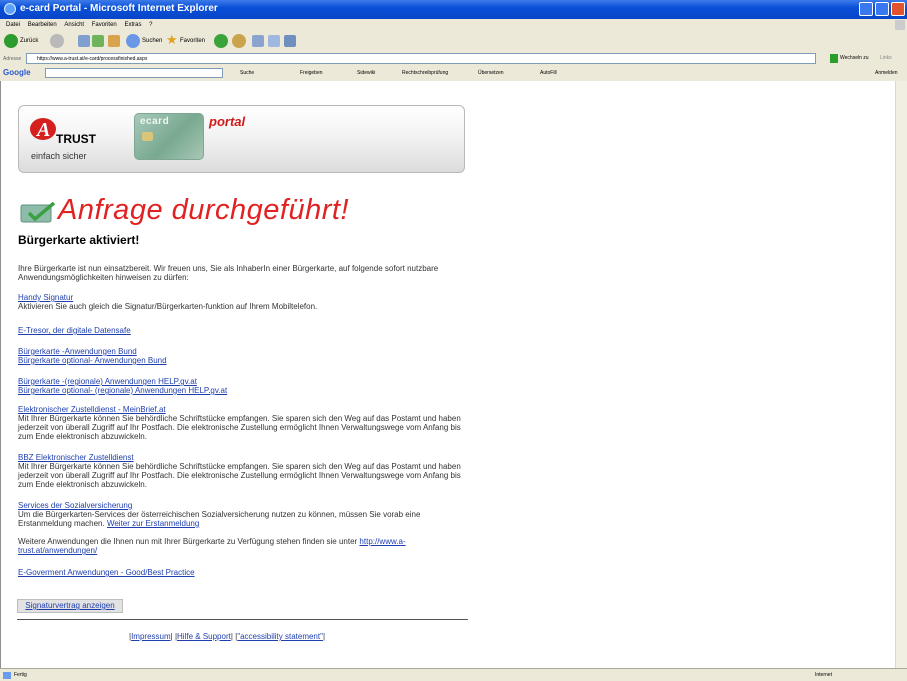 The image size is (907, 681). What do you see at coordinates (152, 41) in the screenshot?
I see `search-button-label: Suchen` at bounding box center [152, 41].